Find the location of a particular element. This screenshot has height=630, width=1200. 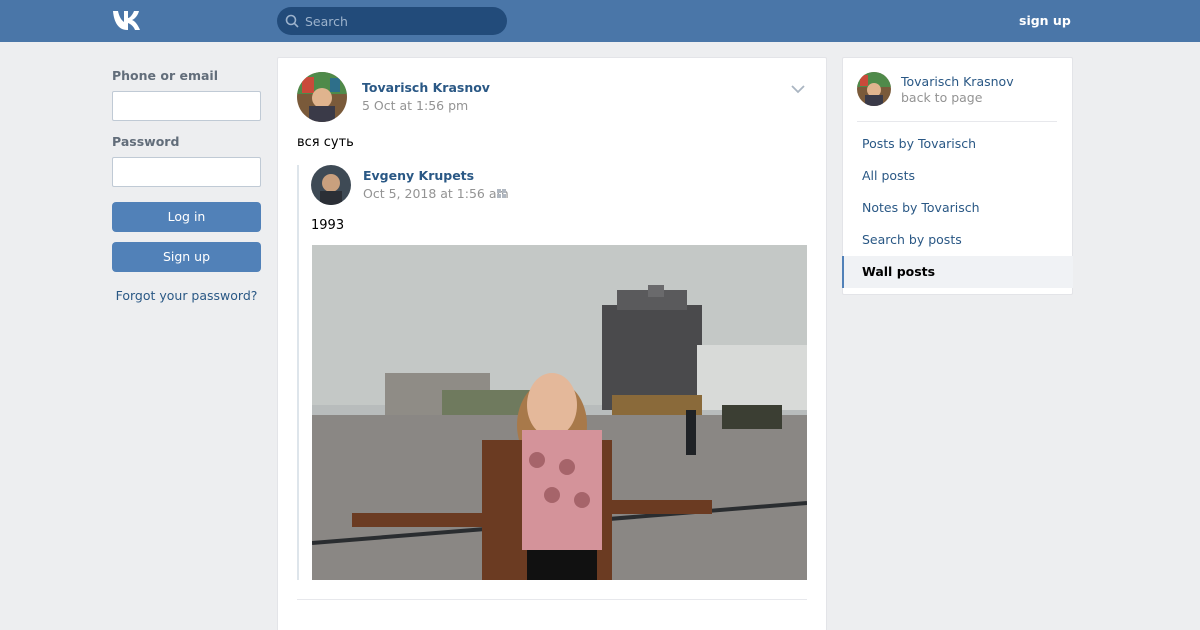

repost-date: Oct 5, 2018 at 1:56 am is located at coordinates (436, 193).